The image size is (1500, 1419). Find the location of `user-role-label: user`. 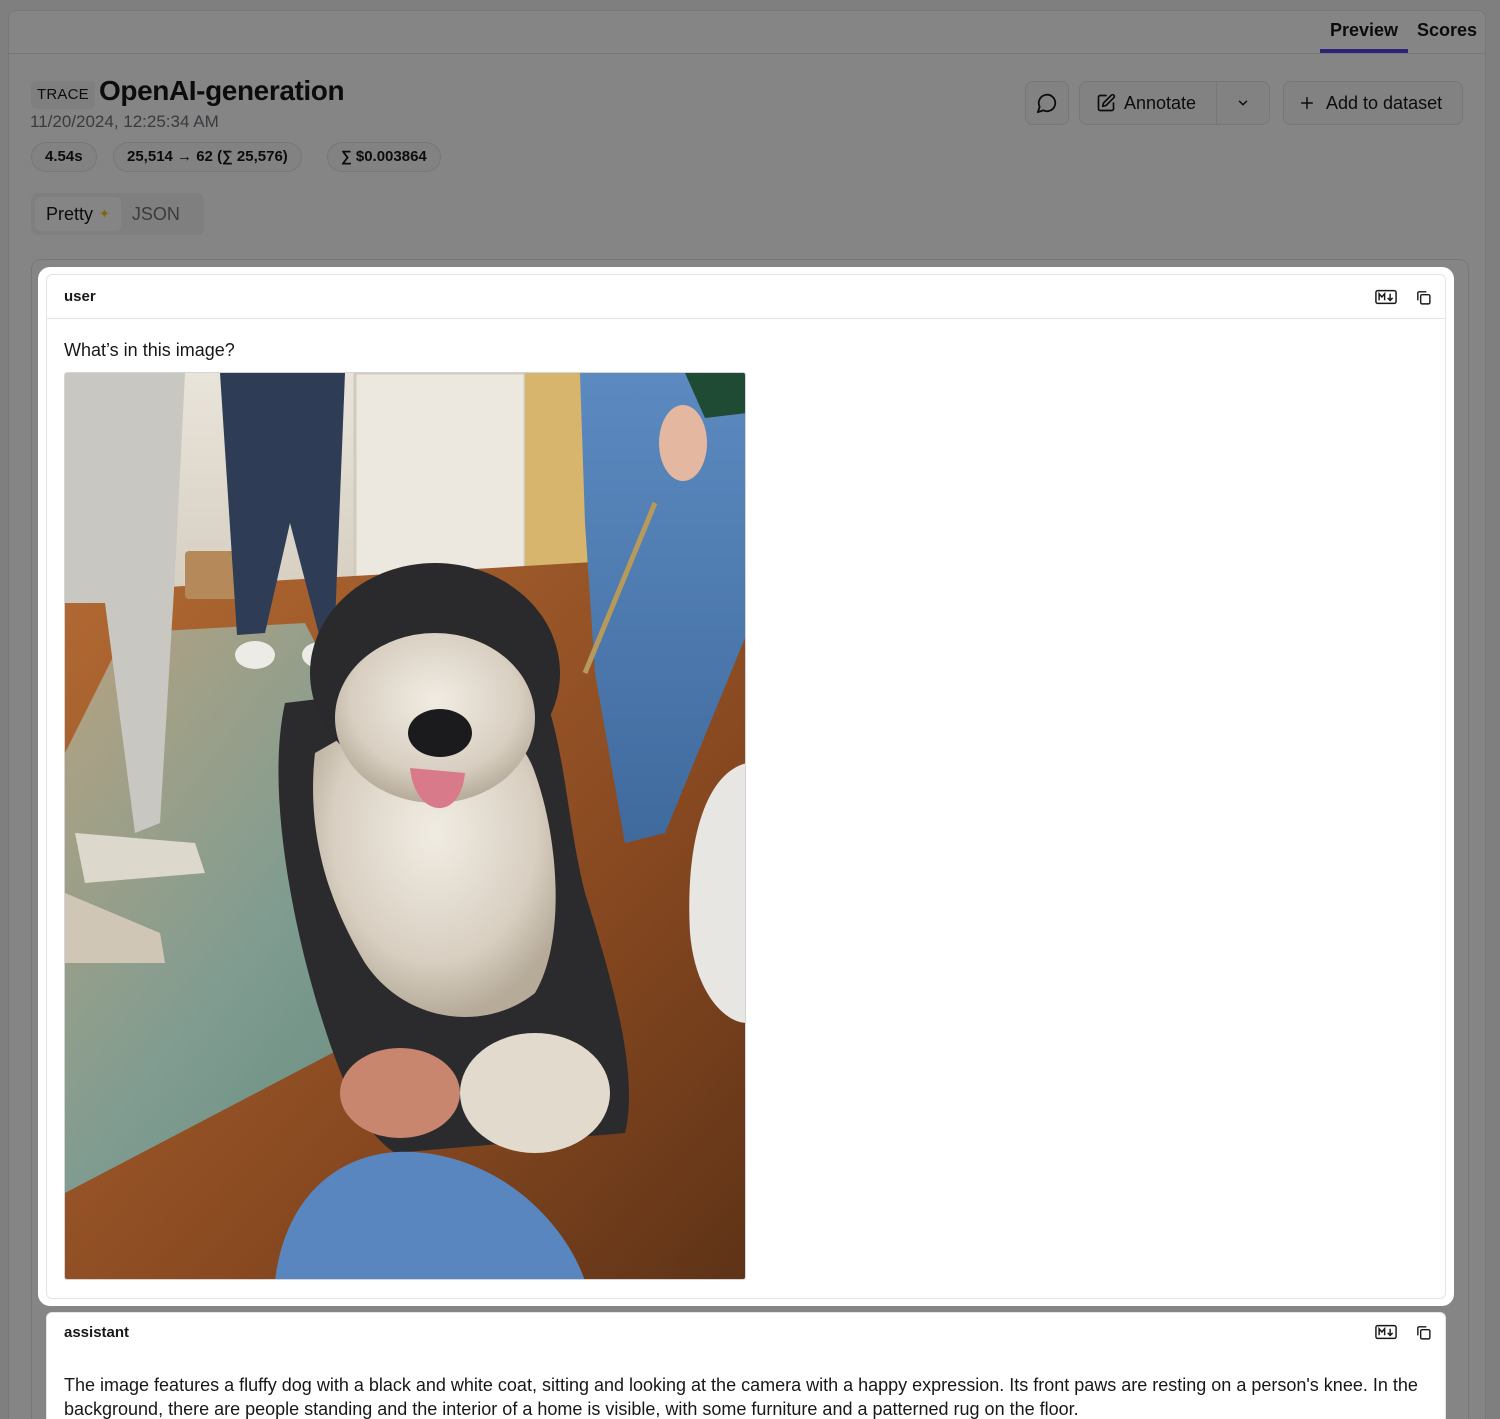

user-role-label: user is located at coordinates (80, 296).